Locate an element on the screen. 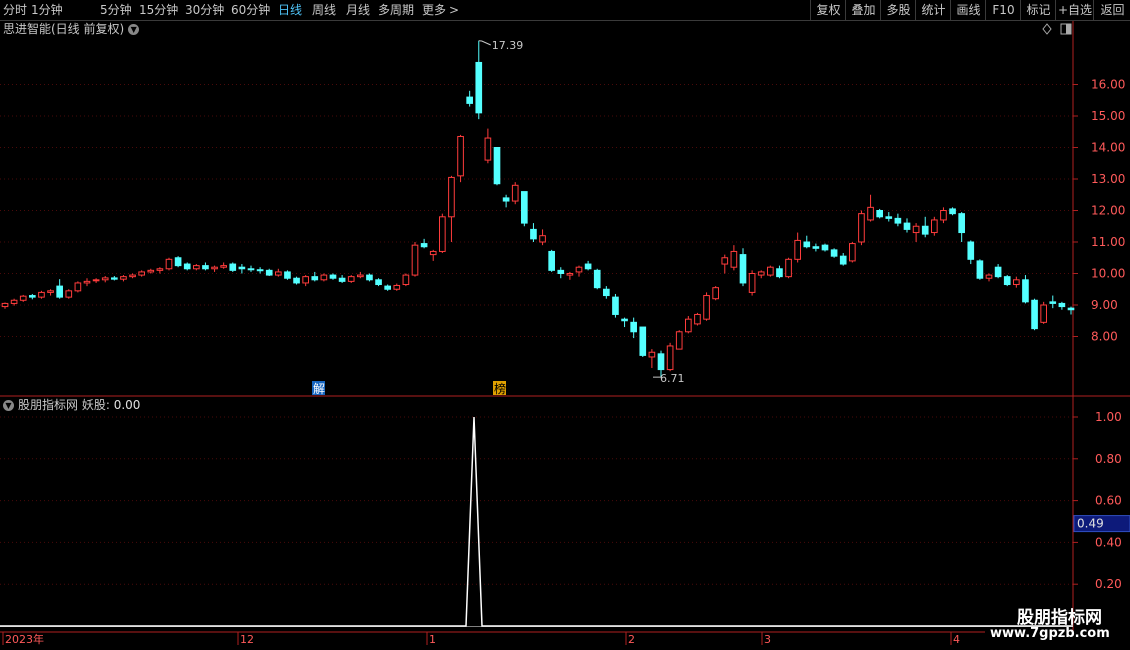 The width and height of the screenshot is (1130, 650). date-label: 4 is located at coordinates (956, 639).